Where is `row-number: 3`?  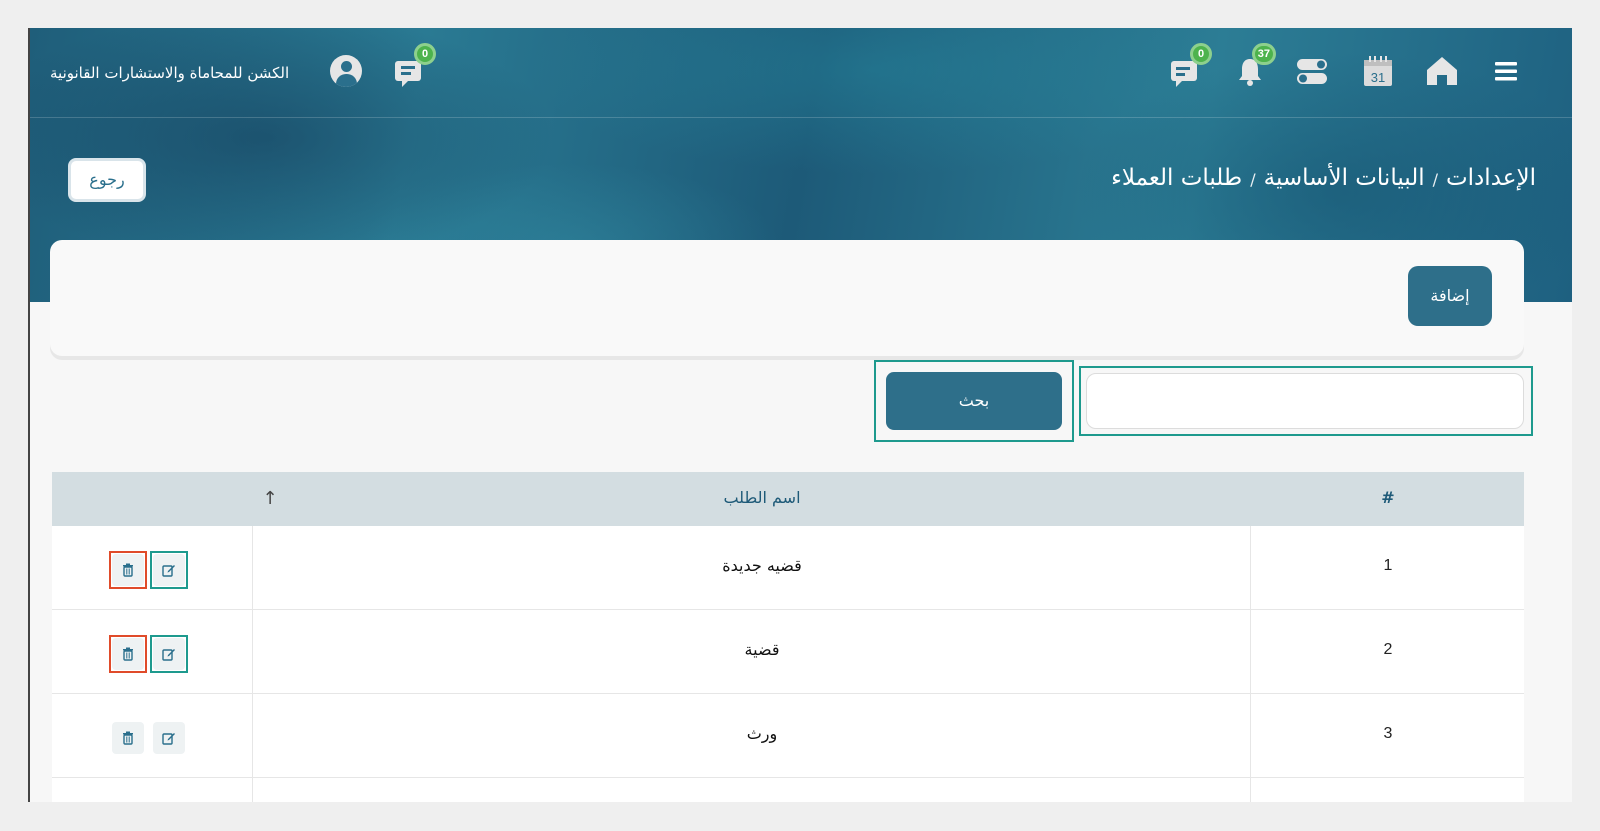
row-number: 3 is located at coordinates (1388, 733).